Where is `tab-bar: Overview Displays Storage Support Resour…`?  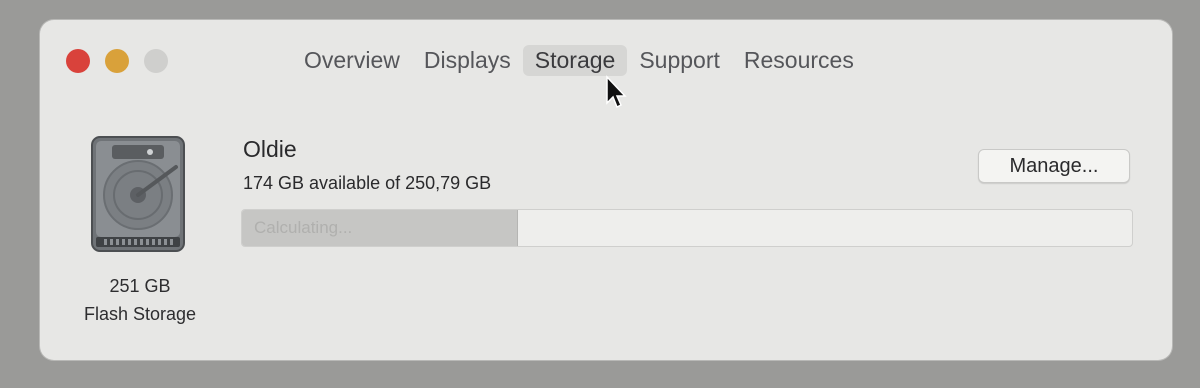
tab-bar: Overview Displays Storage Support Resour… is located at coordinates (579, 60).